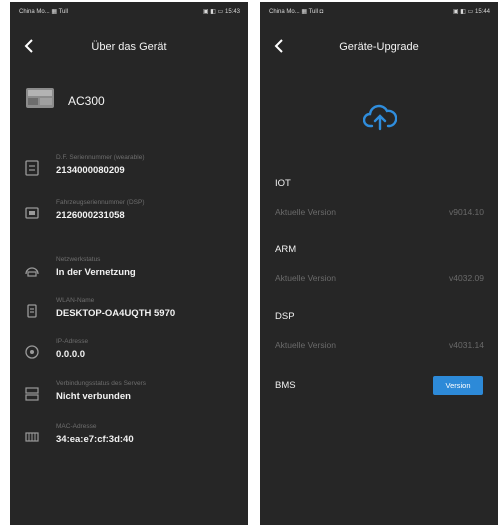 The width and height of the screenshot is (498, 529). I want to click on info-row-wlan: WLAN-Name DESKTOP-OA4UQTH 5970, so click(129, 315).